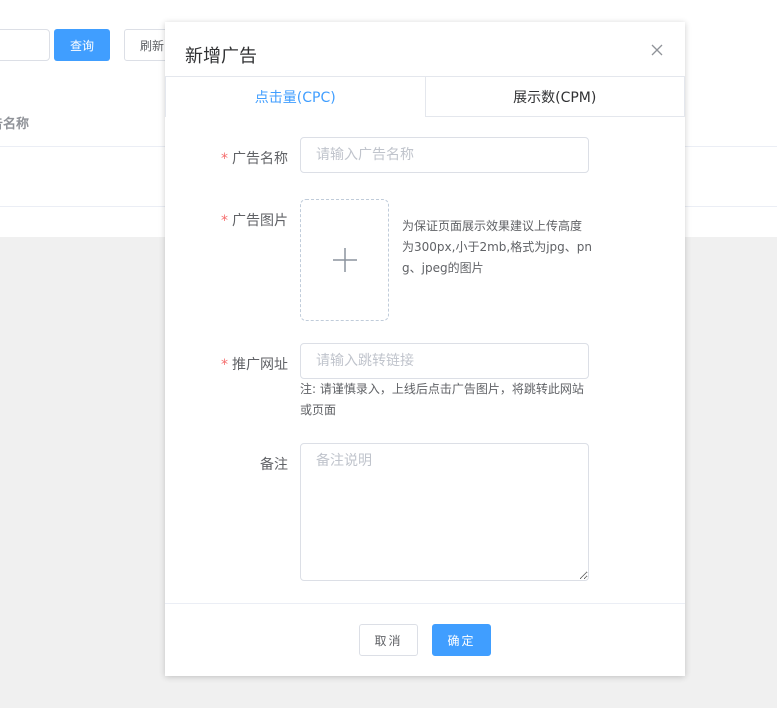  Describe the element at coordinates (442, 400) in the screenshot. I see `promo-url-note: 注: 请谨慎录入，上线后点击广告图片，将跳转此网站 或页面` at that location.